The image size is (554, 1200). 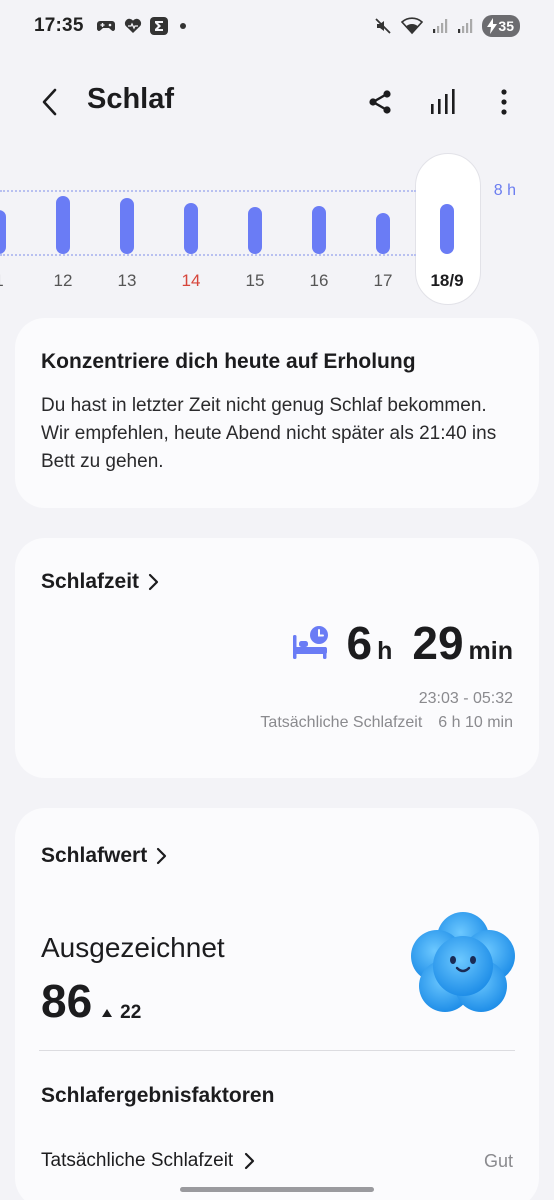 What do you see at coordinates (228, 361) in the screenshot?
I see `focus-title: Konzentriere dich heute auf Erholung` at bounding box center [228, 361].